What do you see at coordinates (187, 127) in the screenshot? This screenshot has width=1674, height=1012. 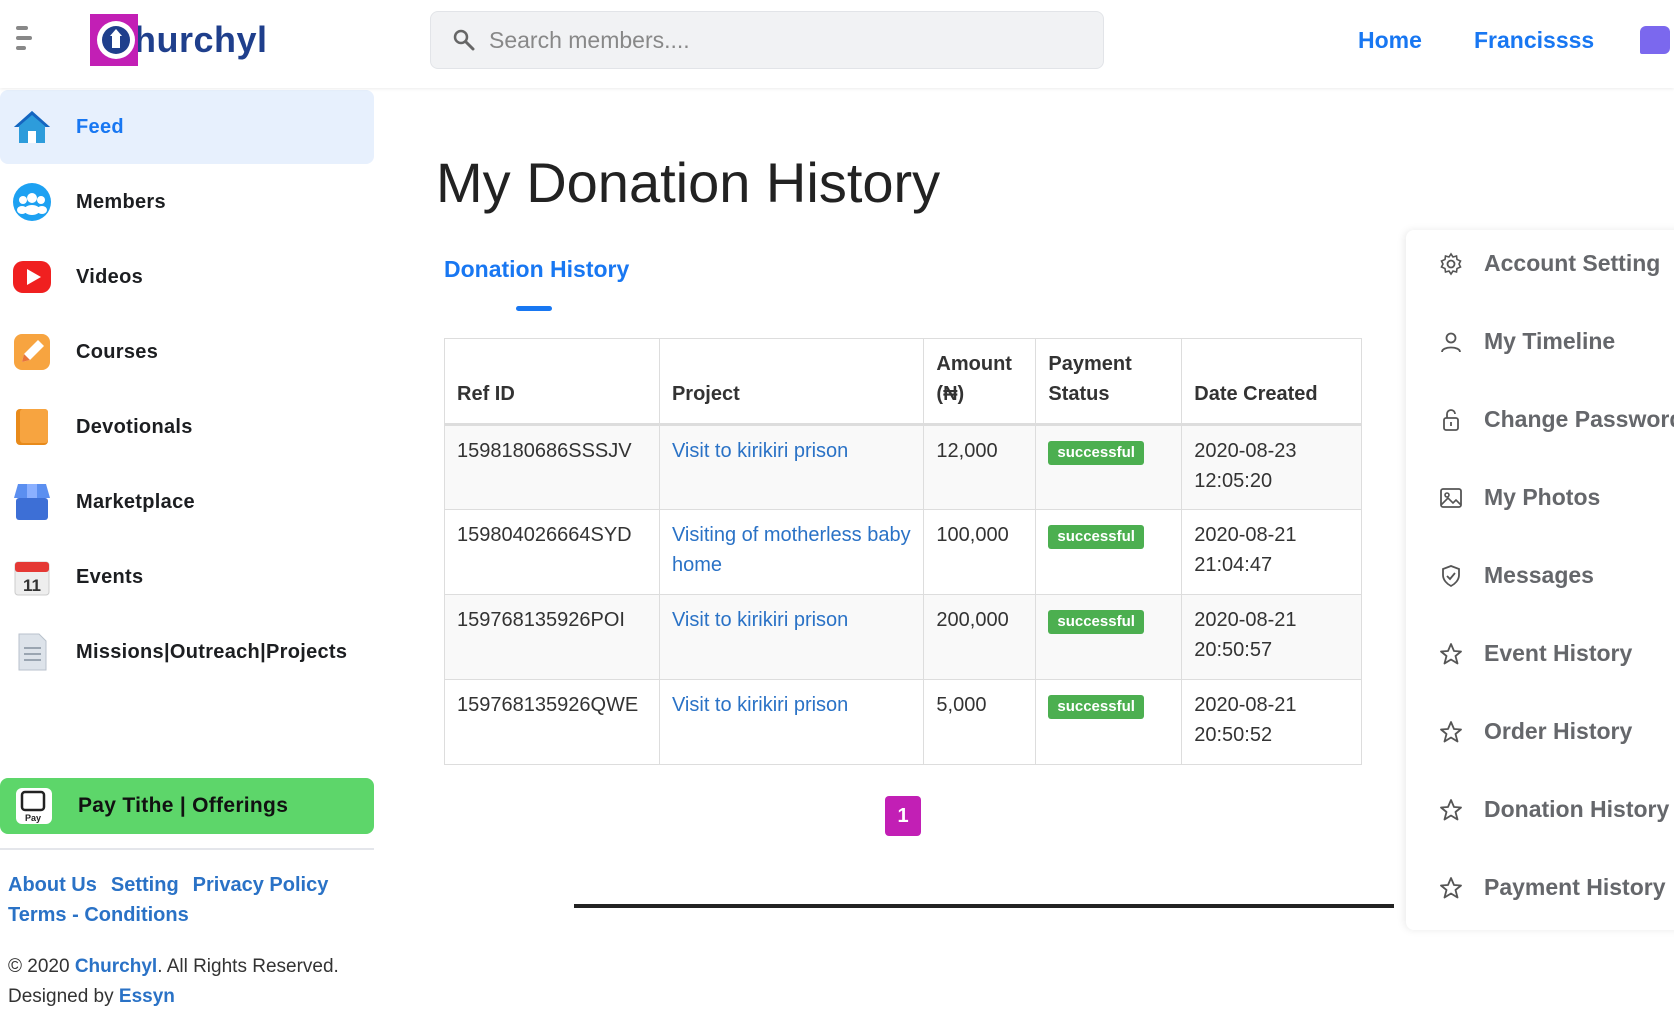 I see `sidebar-item-feed: Feed` at bounding box center [187, 127].